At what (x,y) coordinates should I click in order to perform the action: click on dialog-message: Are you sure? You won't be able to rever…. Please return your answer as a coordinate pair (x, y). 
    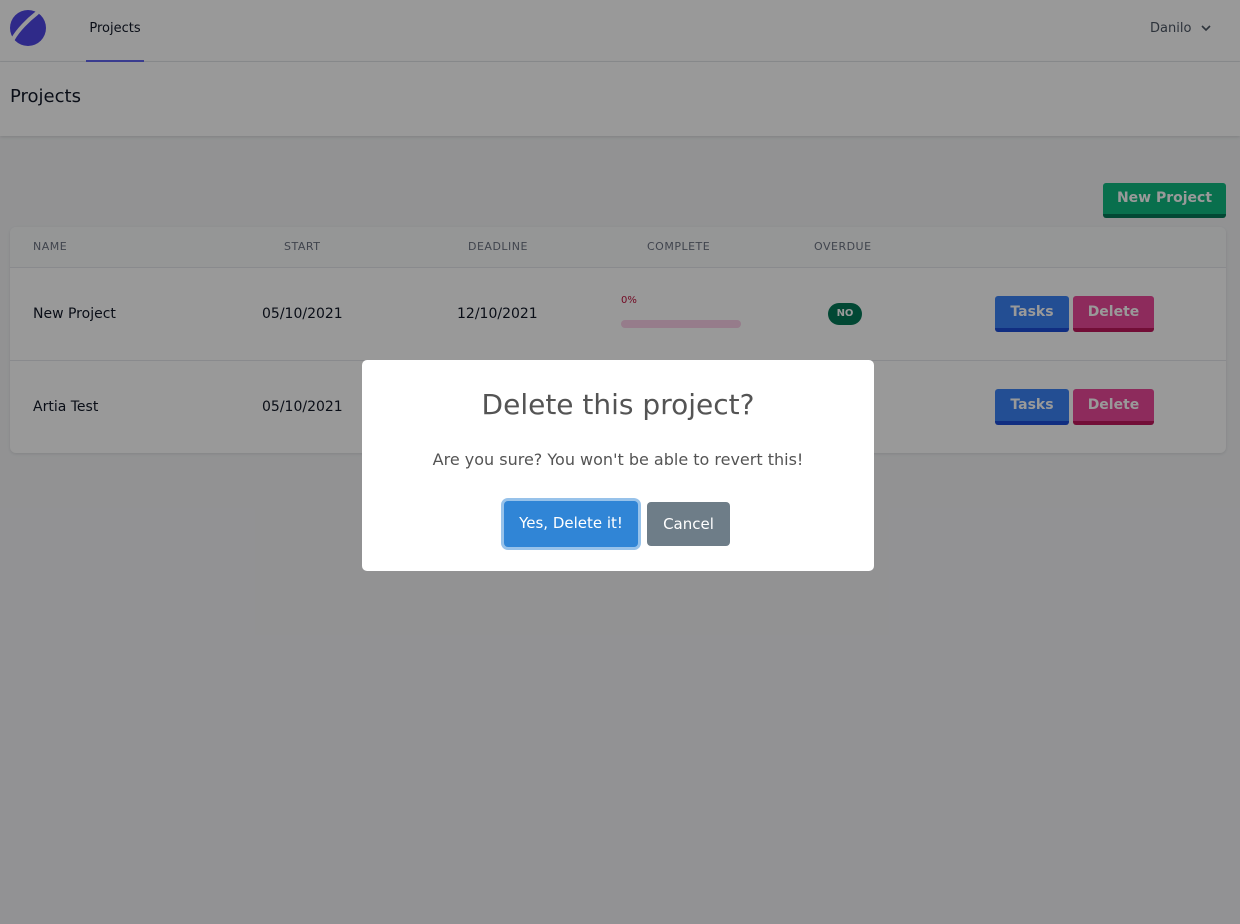
    Looking at the image, I should click on (618, 459).